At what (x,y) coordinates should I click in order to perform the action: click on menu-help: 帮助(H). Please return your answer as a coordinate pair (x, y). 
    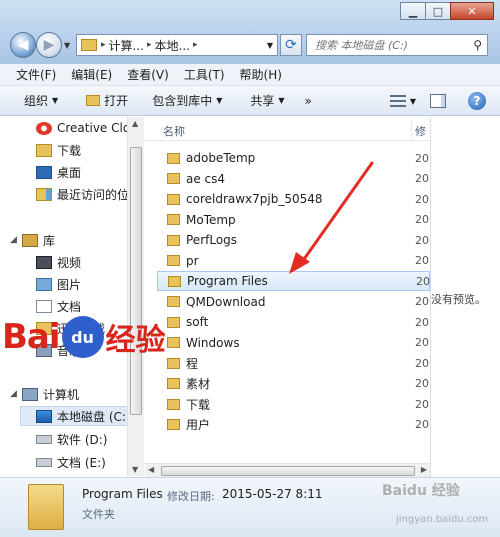
    Looking at the image, I should click on (261, 74).